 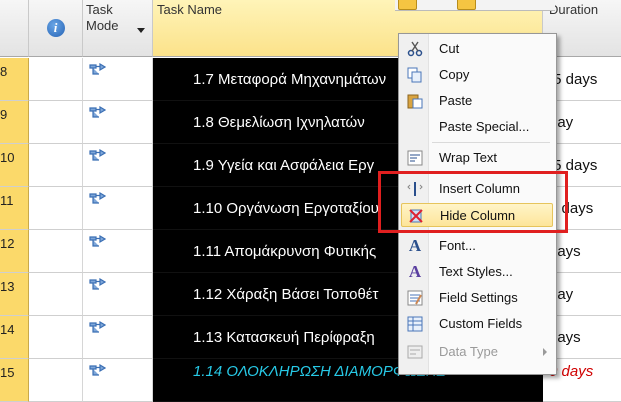 What do you see at coordinates (545, 352) in the screenshot?
I see `submenu-arrow-icon` at bounding box center [545, 352].